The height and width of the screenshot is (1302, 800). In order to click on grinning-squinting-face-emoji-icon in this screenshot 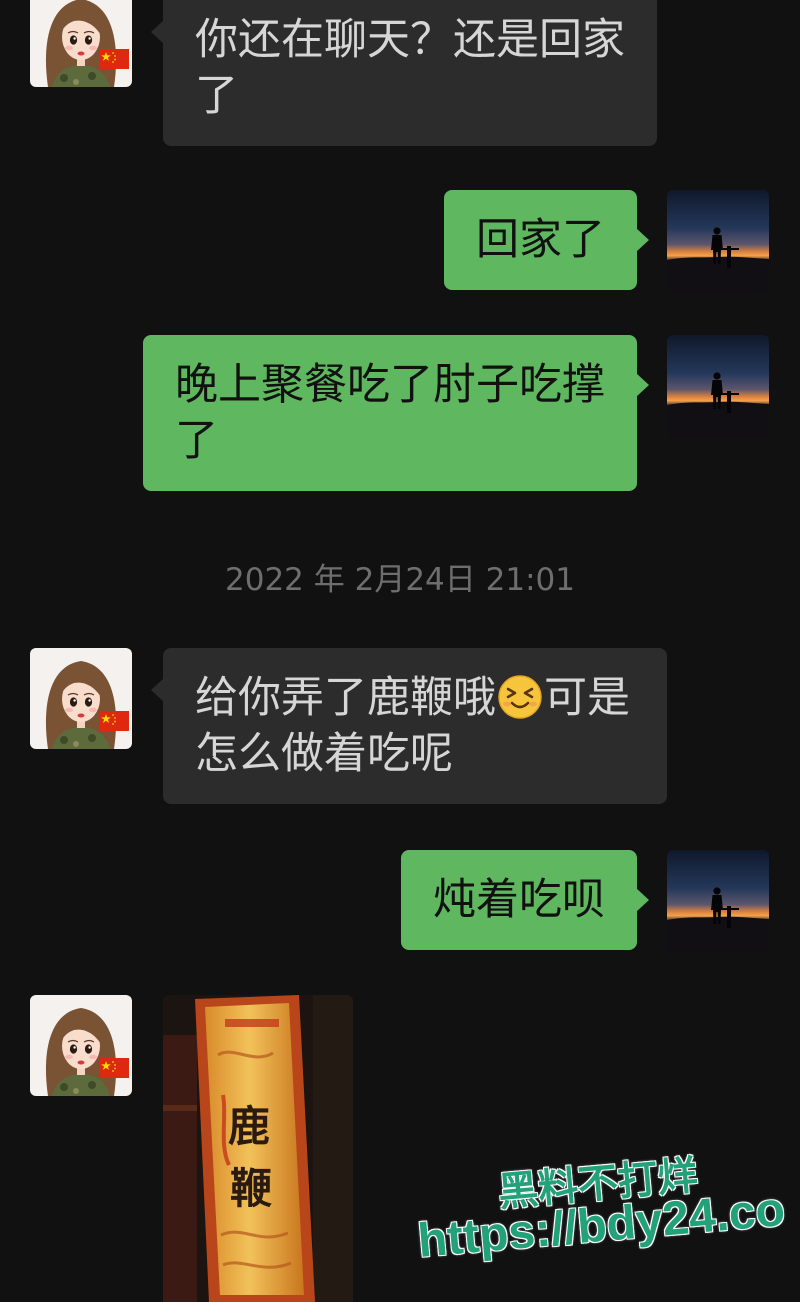, I will do `click(520, 697)`.